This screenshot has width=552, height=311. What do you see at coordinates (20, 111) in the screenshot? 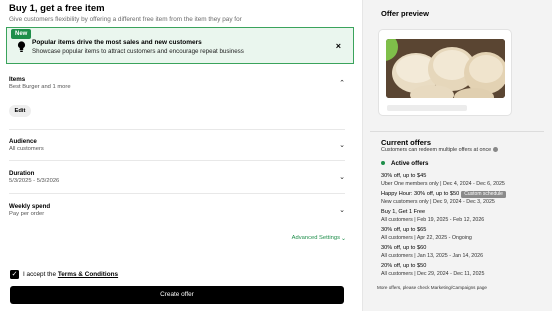
I see `edit-items-button: Edit` at bounding box center [20, 111].